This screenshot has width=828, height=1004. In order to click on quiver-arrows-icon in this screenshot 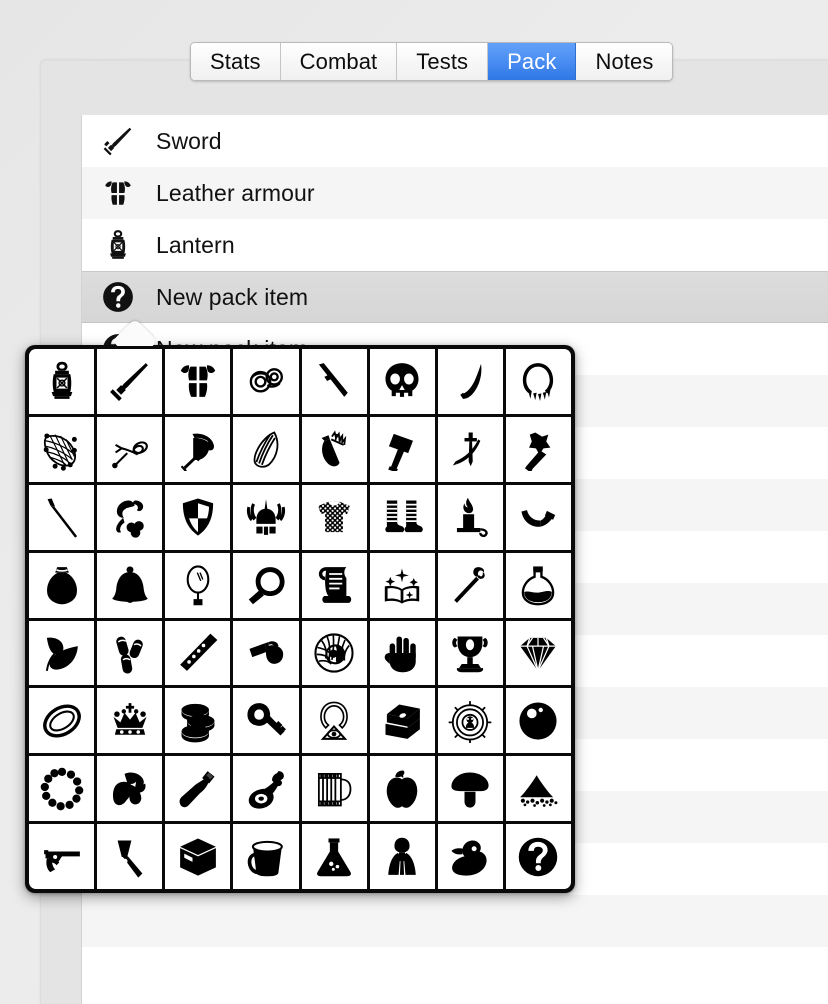, I will do `click(334, 449)`.